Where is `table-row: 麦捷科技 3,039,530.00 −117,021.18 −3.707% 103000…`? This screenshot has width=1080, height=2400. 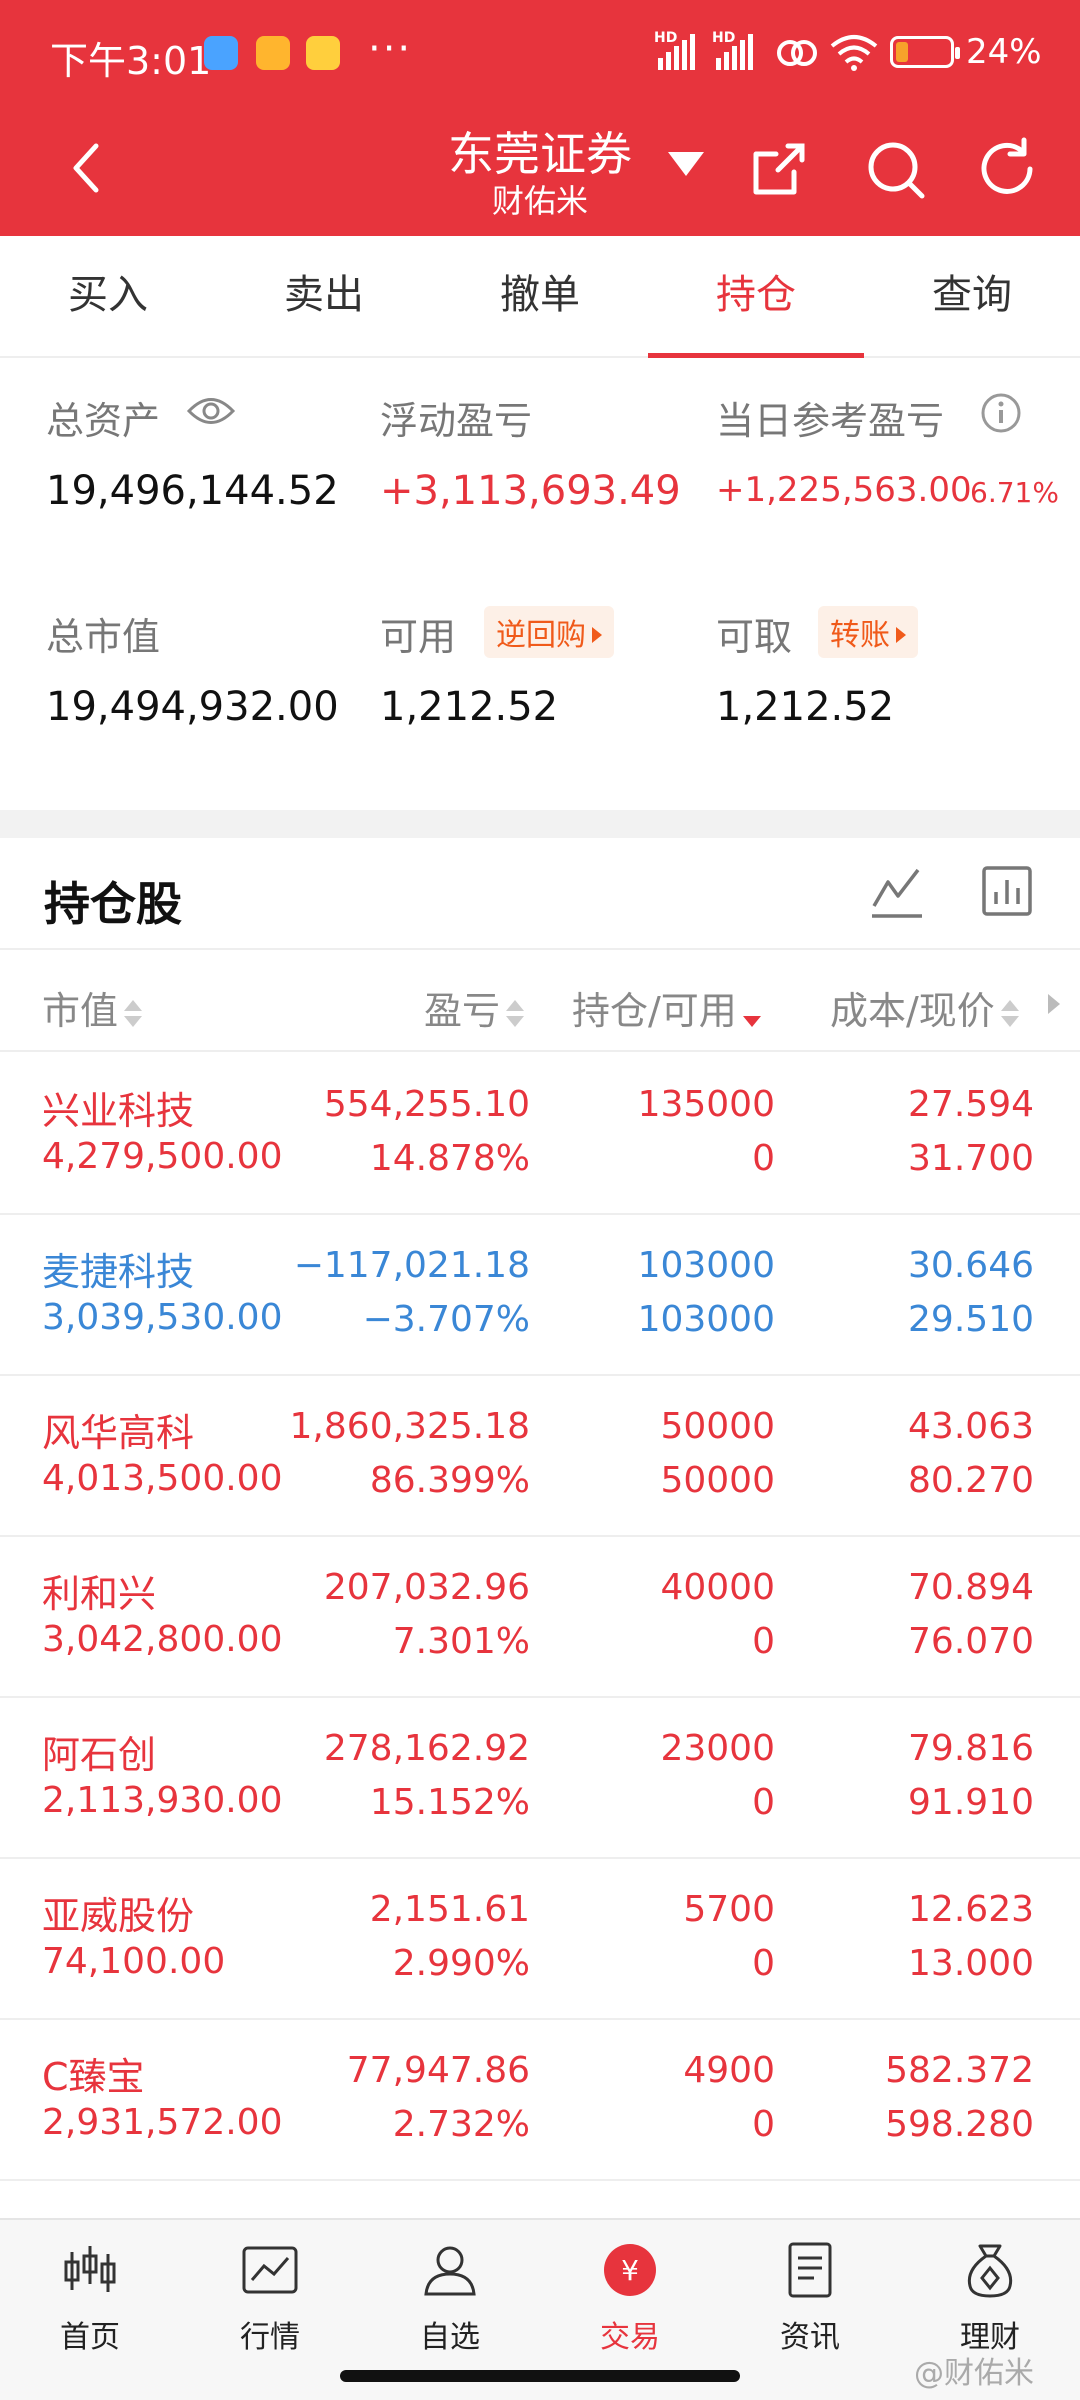 table-row: 麦捷科技 3,039,530.00 −117,021.18 −3.707% 103000… is located at coordinates (540, 1295).